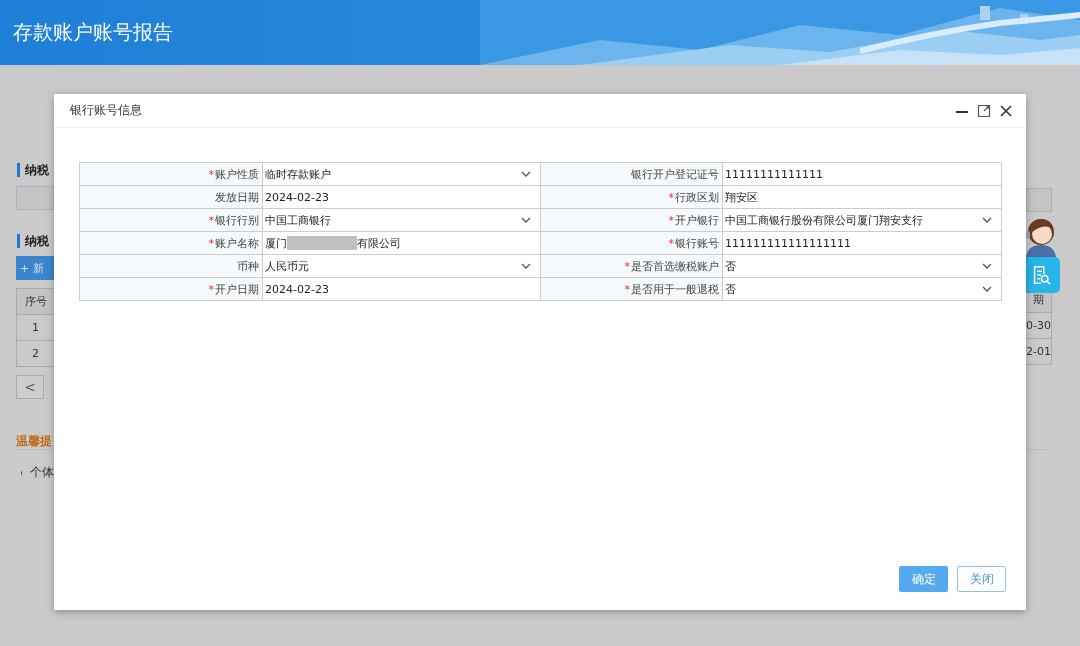  Describe the element at coordinates (675, 266) in the screenshot. I see `field-label: 是否首选缴税账户` at that location.